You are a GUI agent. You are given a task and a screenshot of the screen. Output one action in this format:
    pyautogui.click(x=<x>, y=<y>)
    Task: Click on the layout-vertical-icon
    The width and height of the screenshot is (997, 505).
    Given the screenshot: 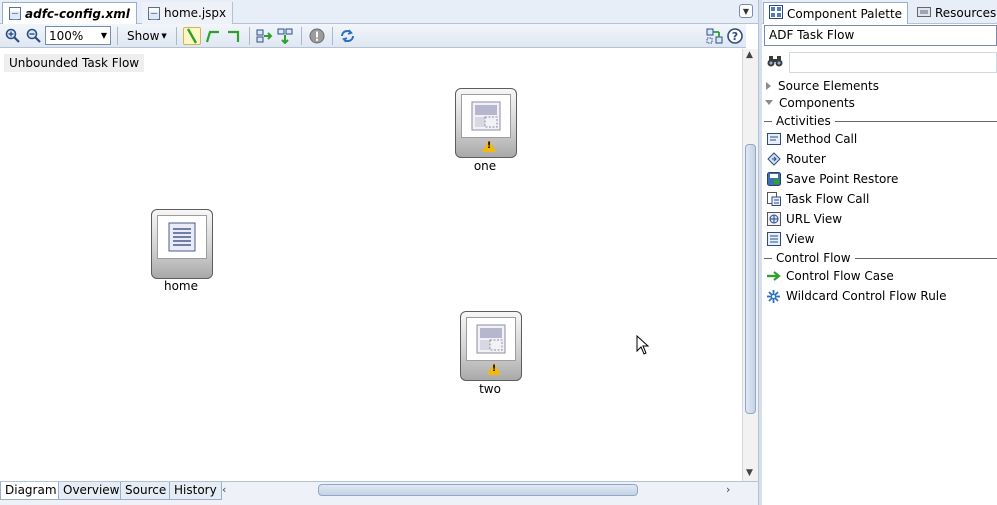 What is the action you would take?
    pyautogui.click(x=286, y=36)
    